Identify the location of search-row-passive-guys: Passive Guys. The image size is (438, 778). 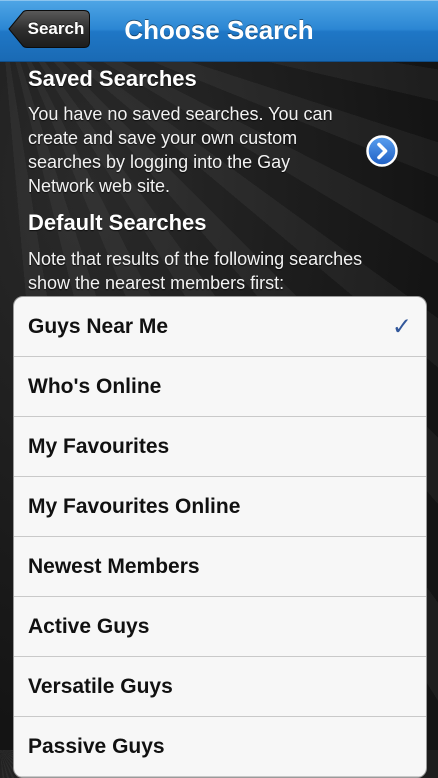
(220, 747).